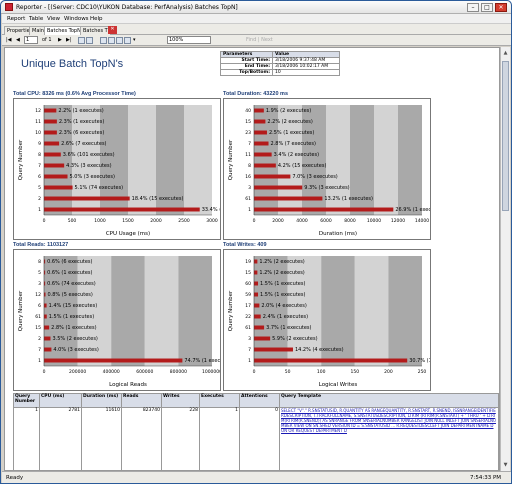 This screenshot has width=512, height=484. Describe the element at coordinates (38, 133) in the screenshot. I see `y-tick-label: 10` at that location.